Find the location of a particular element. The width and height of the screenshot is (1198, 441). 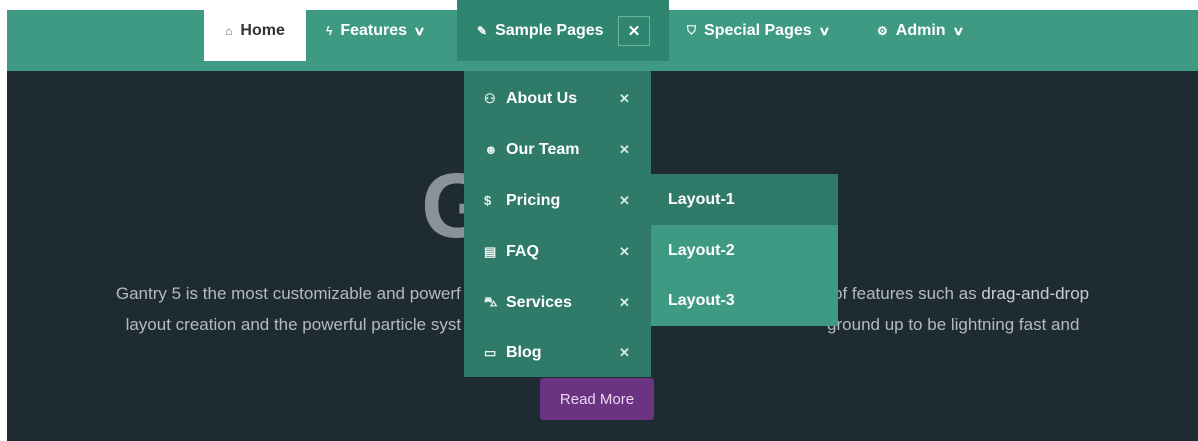

dropdown-item-pricing: $ Pricing ✕ is located at coordinates (557, 200).